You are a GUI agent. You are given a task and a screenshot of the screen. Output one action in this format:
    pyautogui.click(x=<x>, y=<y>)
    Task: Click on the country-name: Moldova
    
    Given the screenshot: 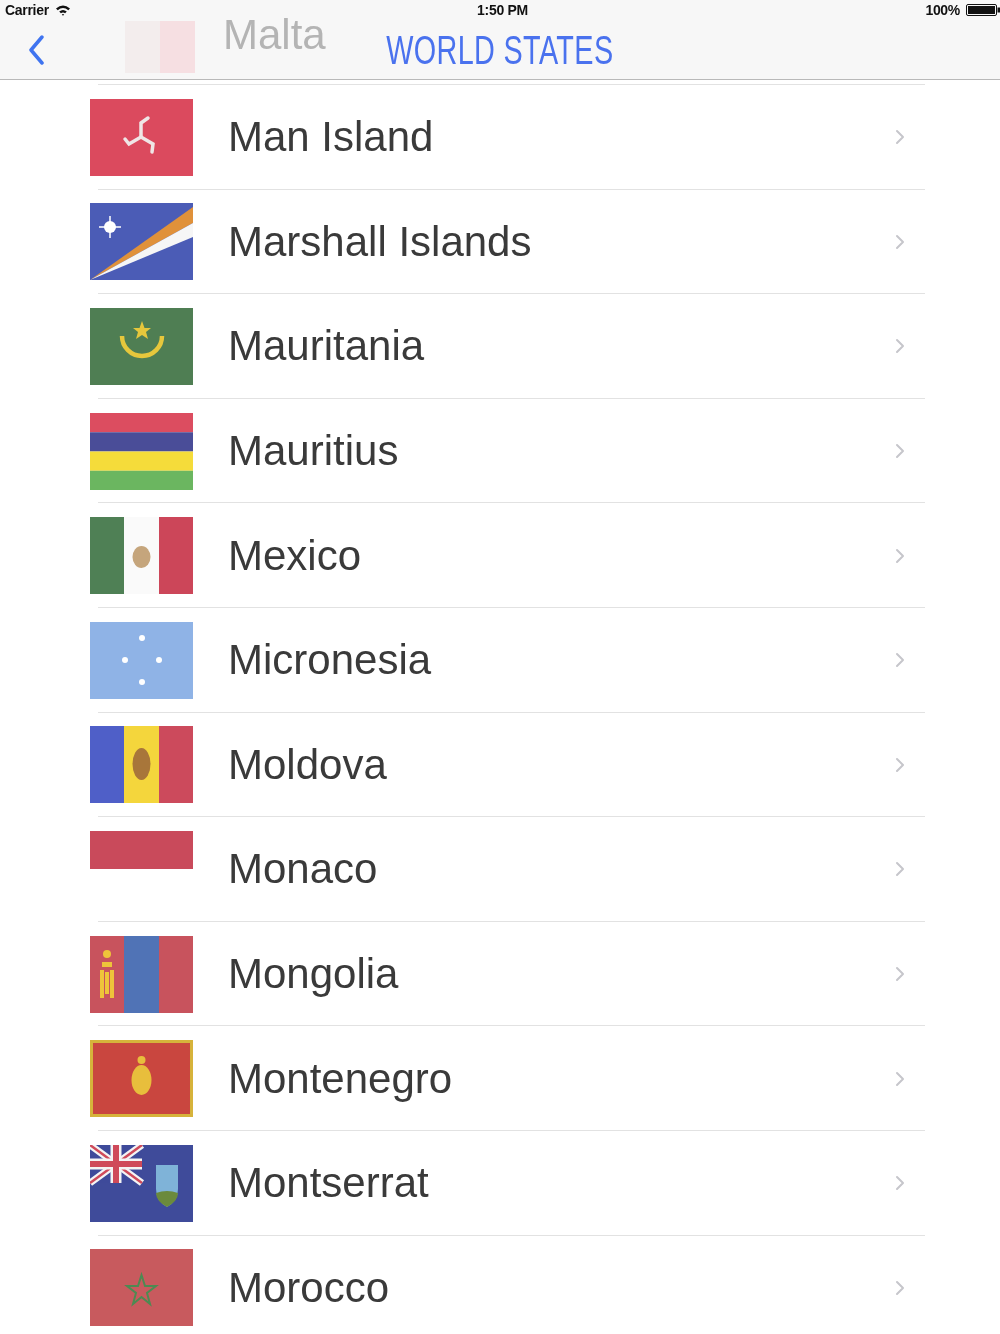 What is the action you would take?
    pyautogui.click(x=307, y=764)
    